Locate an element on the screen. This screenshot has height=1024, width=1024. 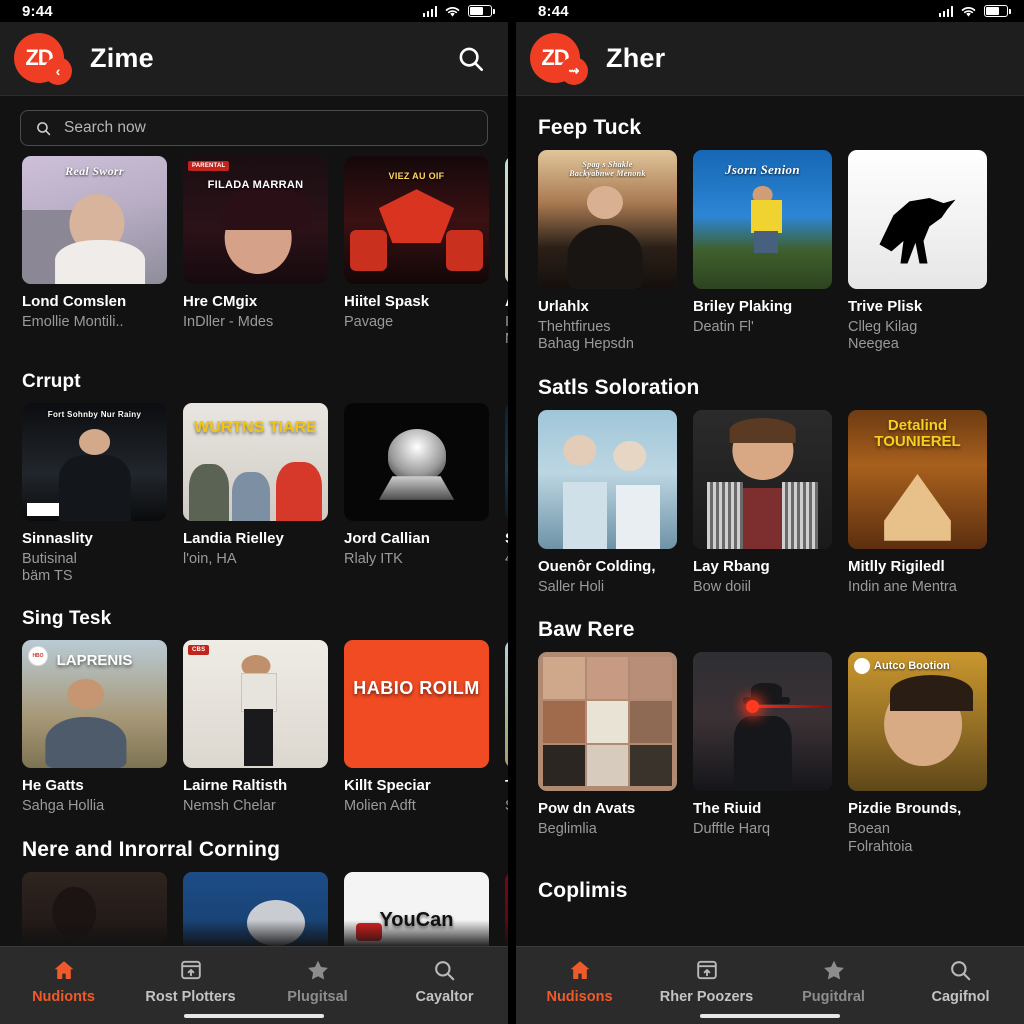
list-item: Ouenôr Colding, Saller Holi is located at coordinates (607, 503).